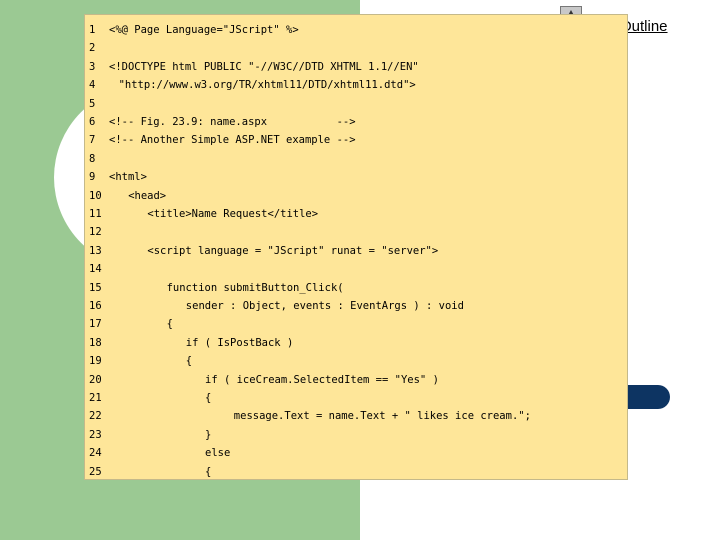 The width and height of the screenshot is (720, 540). I want to click on code-text: <%@ Page Language="JScript" %>, so click(204, 30).